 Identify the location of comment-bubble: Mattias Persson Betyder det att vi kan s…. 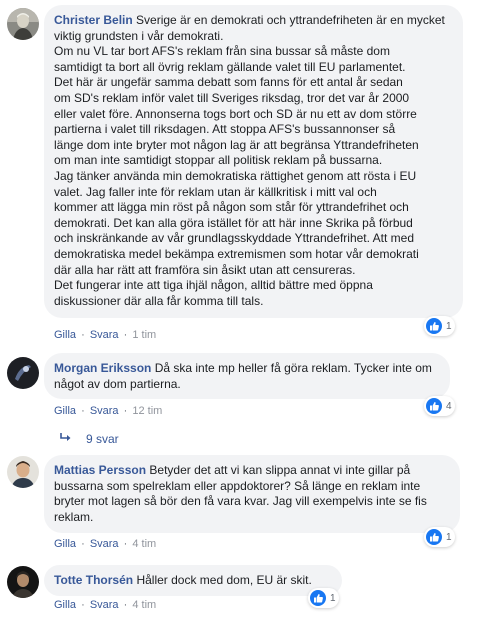
(252, 494).